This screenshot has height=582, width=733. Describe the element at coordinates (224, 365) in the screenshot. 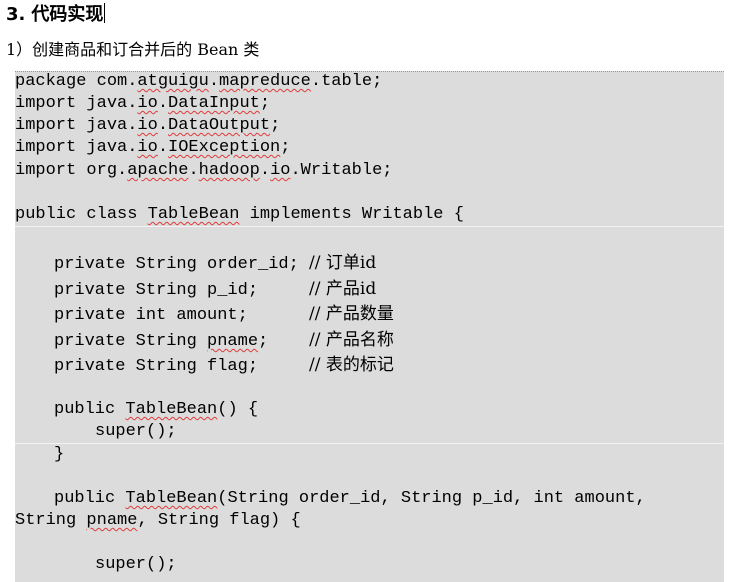

I see `code-line-field: private String flag; // 表的标记` at that location.